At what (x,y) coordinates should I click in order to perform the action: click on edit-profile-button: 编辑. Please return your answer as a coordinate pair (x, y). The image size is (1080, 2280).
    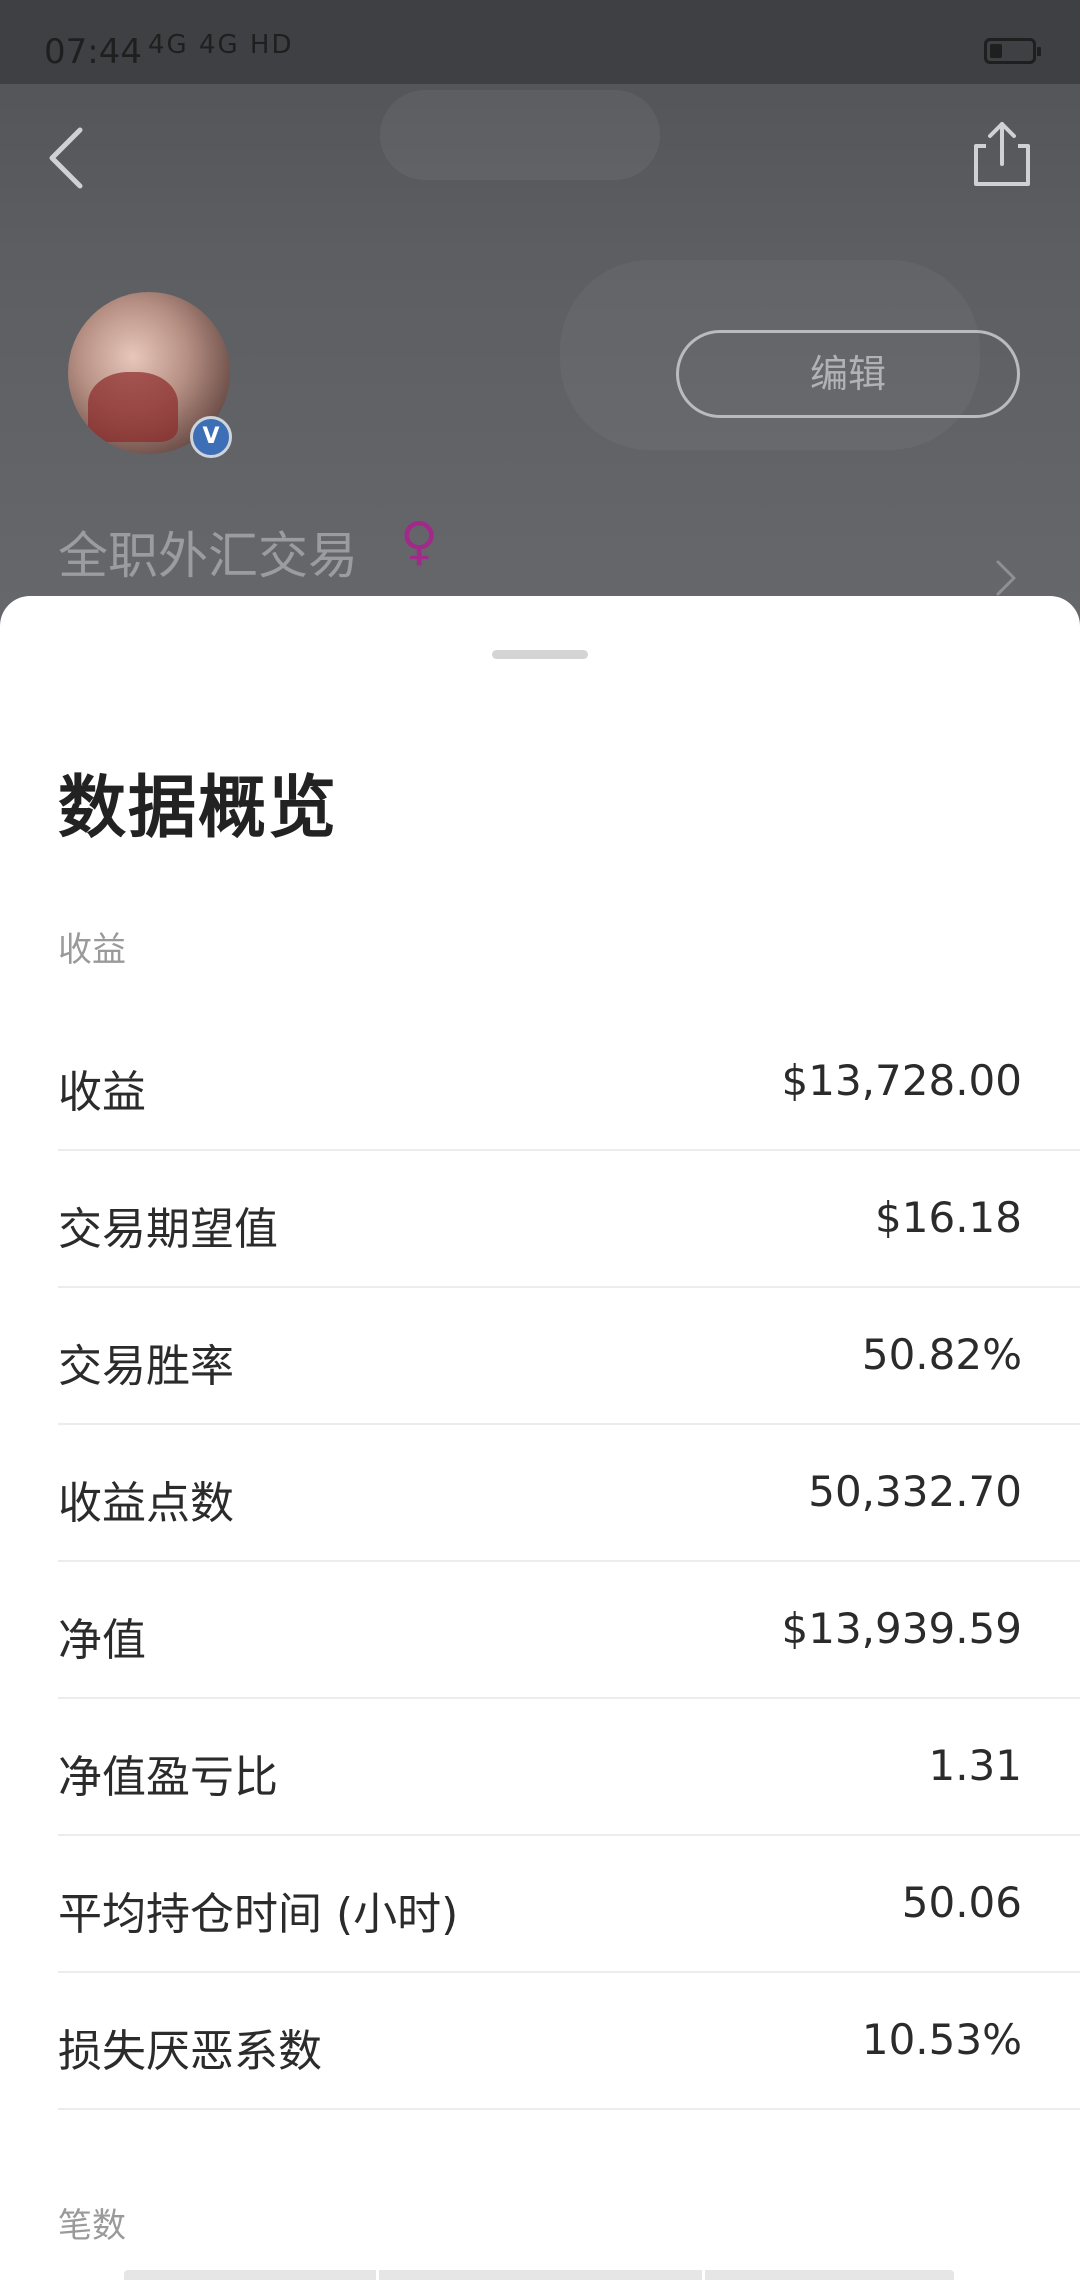
    Looking at the image, I should click on (848, 374).